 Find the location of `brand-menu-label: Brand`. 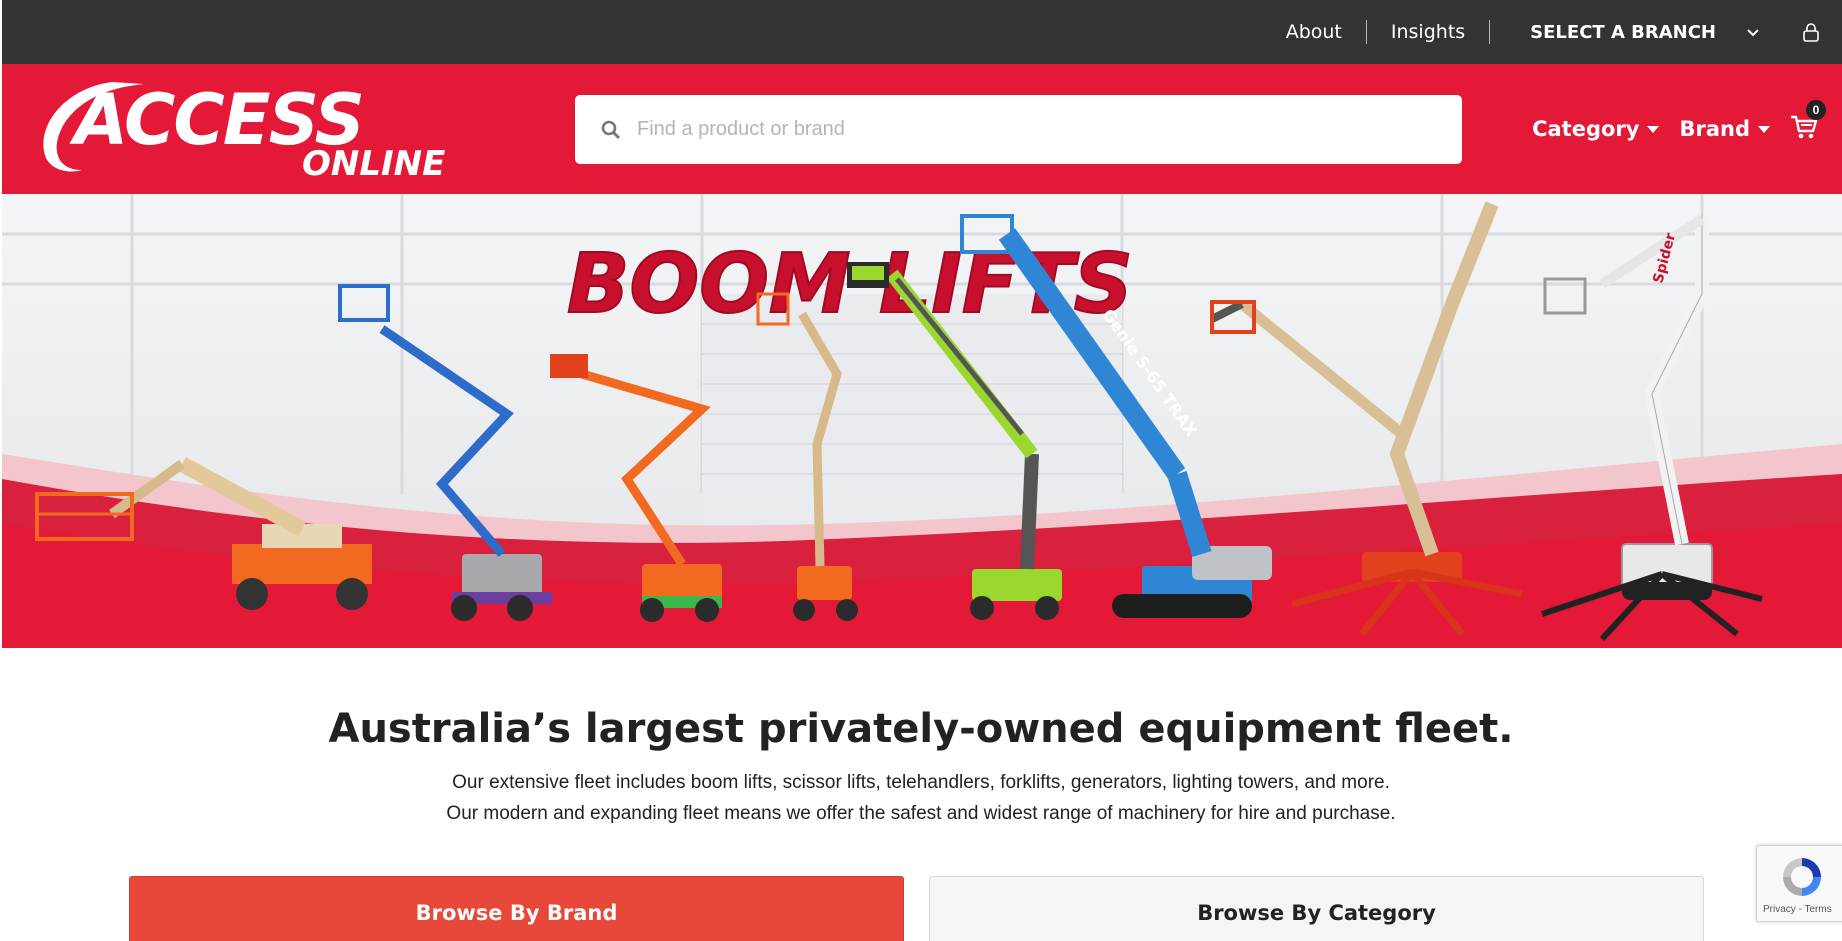

brand-menu-label: Brand is located at coordinates (1714, 129).